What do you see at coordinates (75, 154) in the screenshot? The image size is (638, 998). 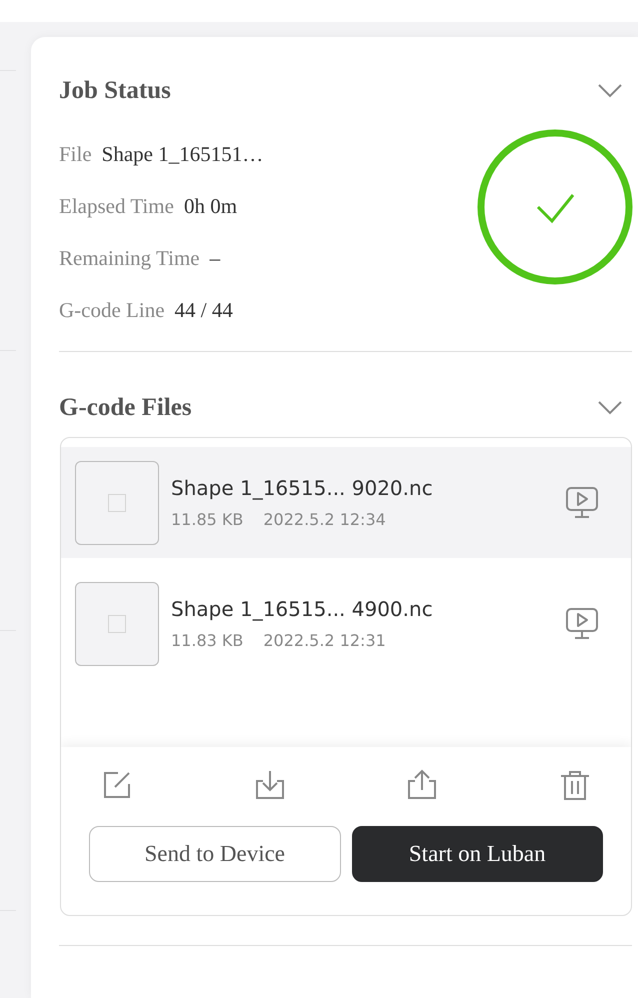 I see `field-label: File` at bounding box center [75, 154].